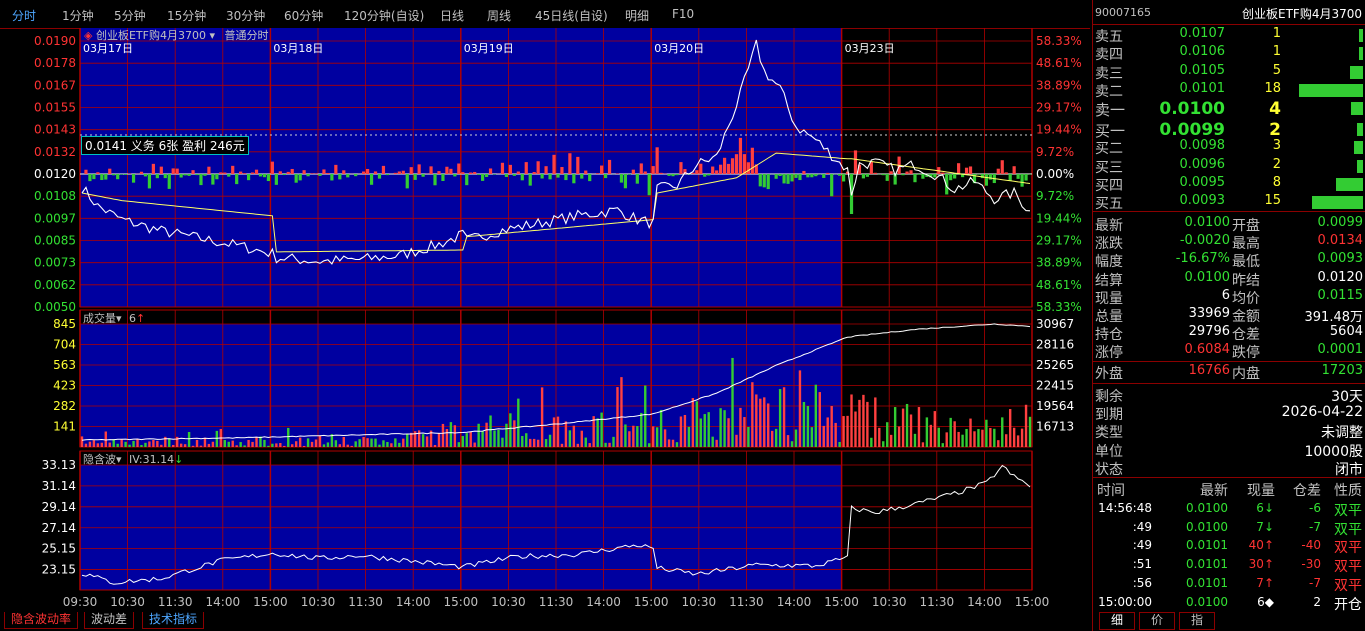  Describe the element at coordinates (24, 15) in the screenshot. I see `tab-0: 分时` at that location.